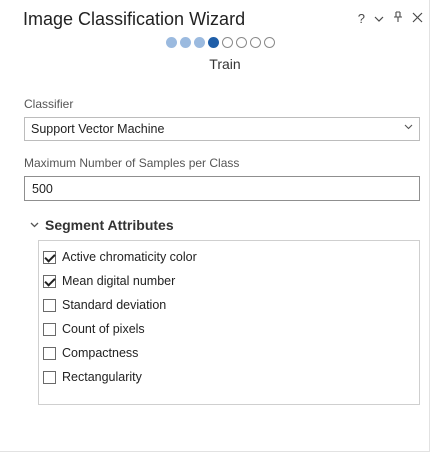 The width and height of the screenshot is (430, 452). Describe the element at coordinates (132, 163) in the screenshot. I see `max-samples-label: Maximum Number of Samples per Class` at that location.